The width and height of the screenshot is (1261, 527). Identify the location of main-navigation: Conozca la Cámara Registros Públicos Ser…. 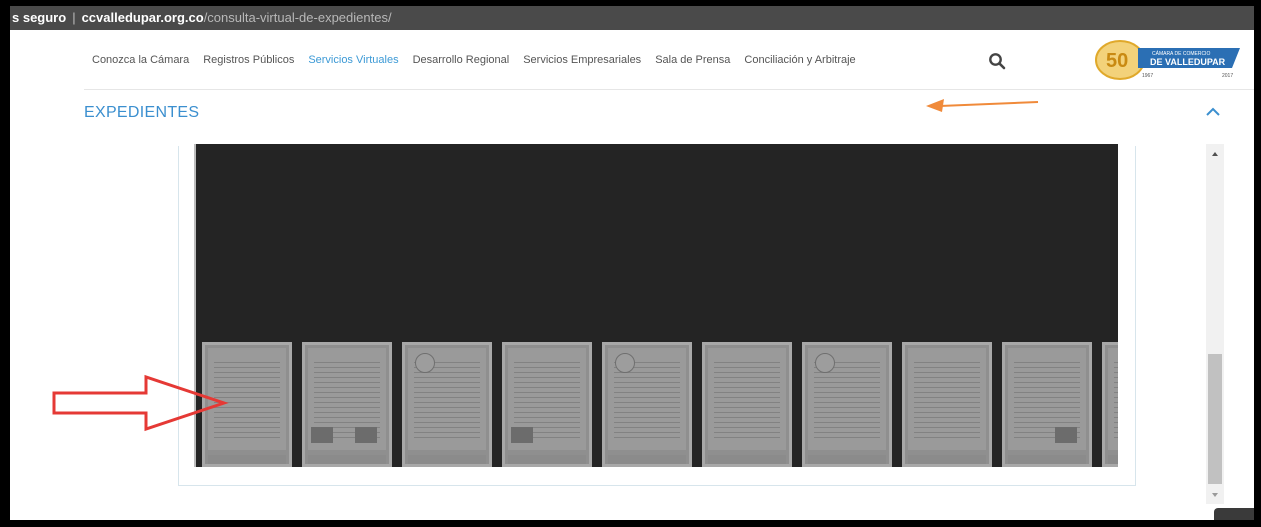
(632, 62).